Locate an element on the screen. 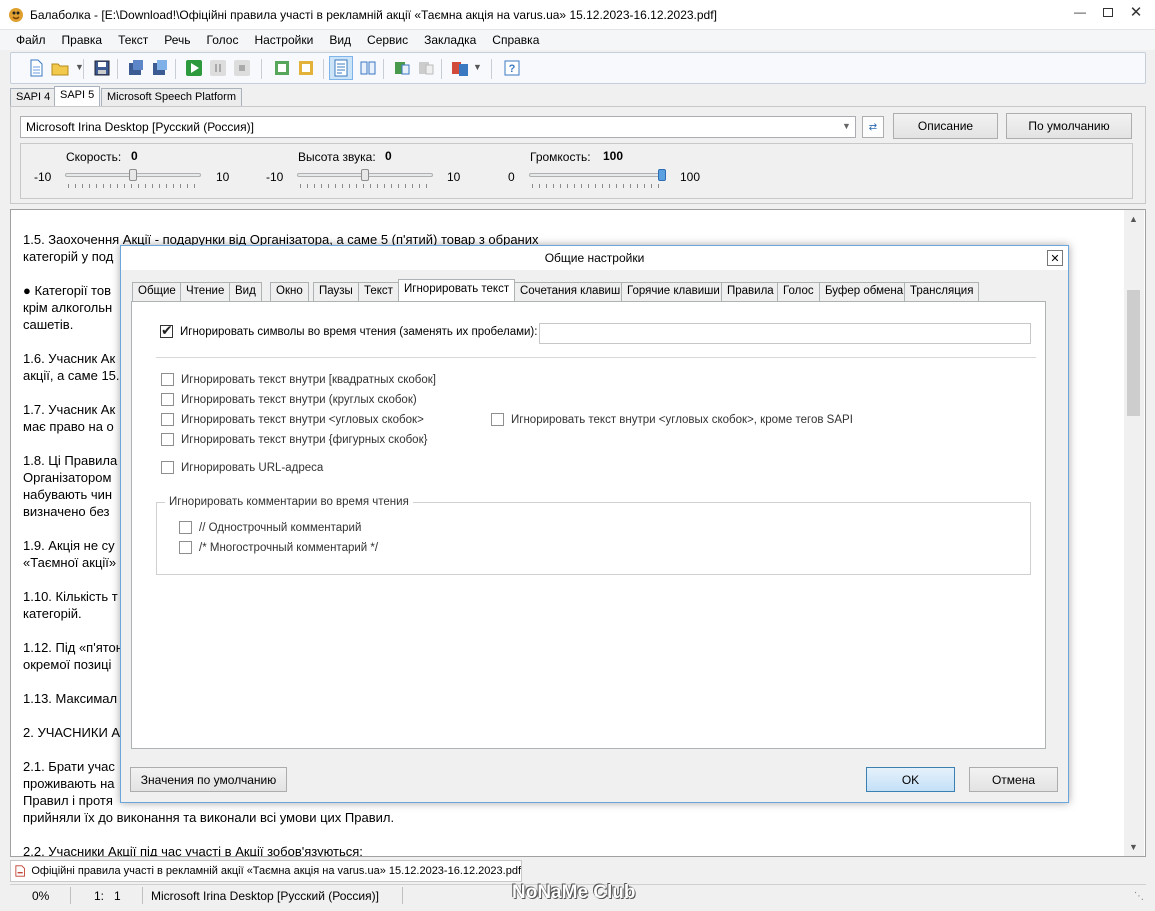 This screenshot has height=911, width=1155. single-line-comment-checkbox is located at coordinates (185, 527).